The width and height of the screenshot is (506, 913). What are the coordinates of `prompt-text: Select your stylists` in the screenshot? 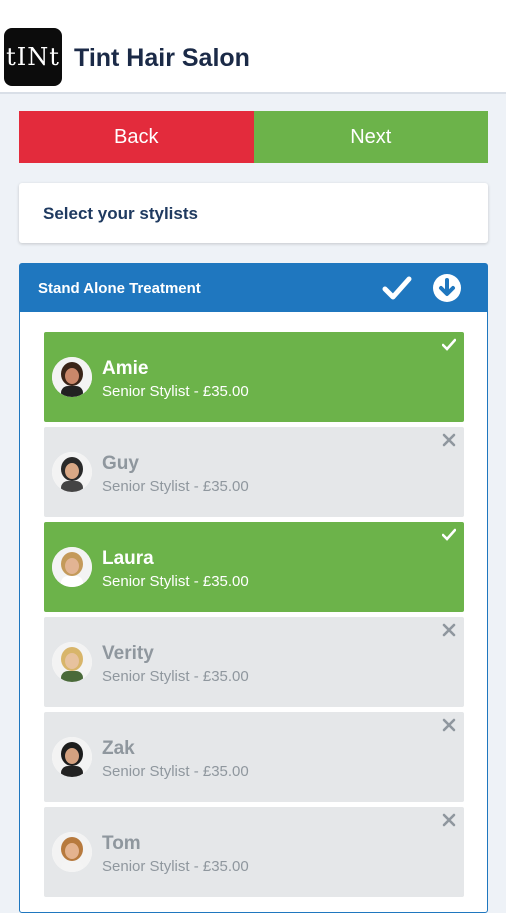 It's located at (120, 213).